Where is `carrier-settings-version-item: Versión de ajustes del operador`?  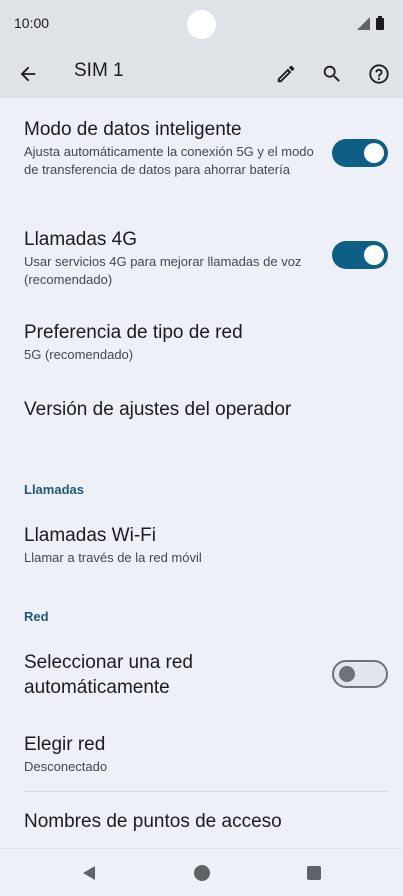
carrier-settings-version-item: Versión de ajustes del operador is located at coordinates (204, 409).